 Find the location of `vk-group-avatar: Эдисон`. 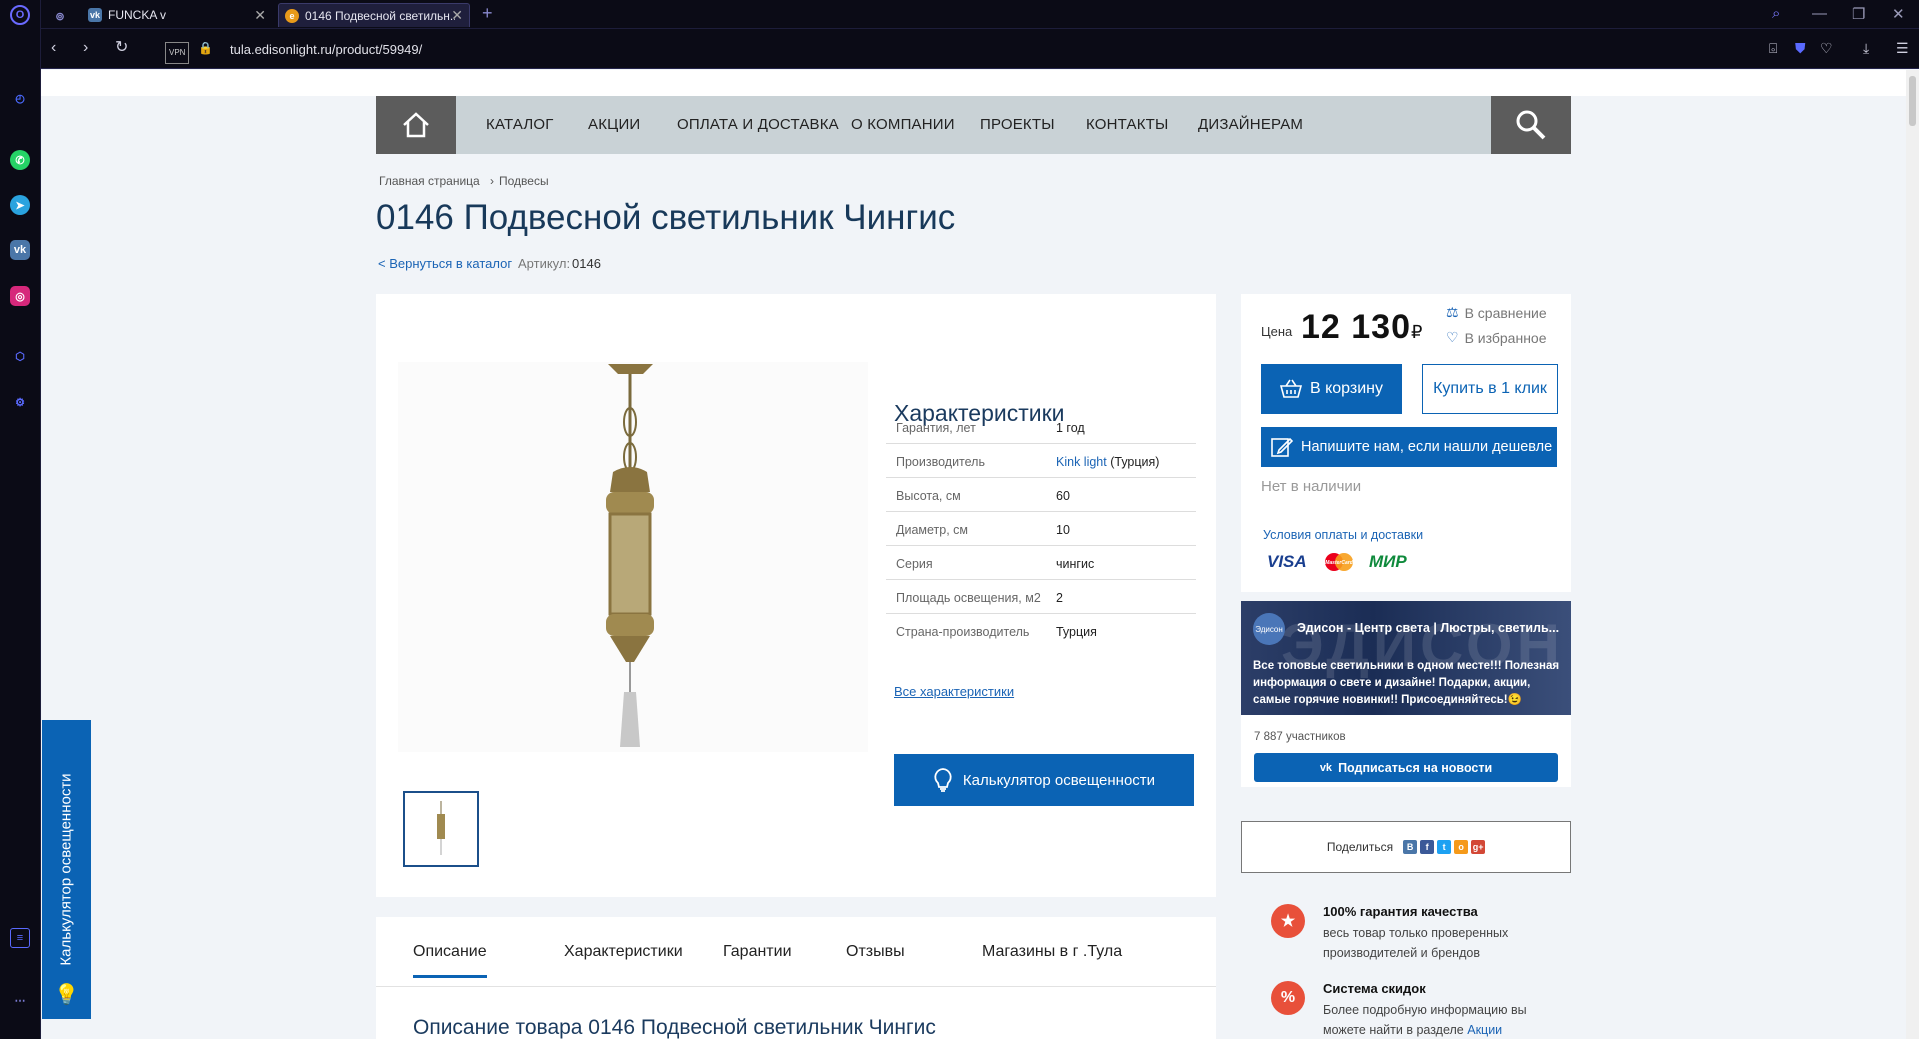

vk-group-avatar: Эдисон is located at coordinates (1269, 629).